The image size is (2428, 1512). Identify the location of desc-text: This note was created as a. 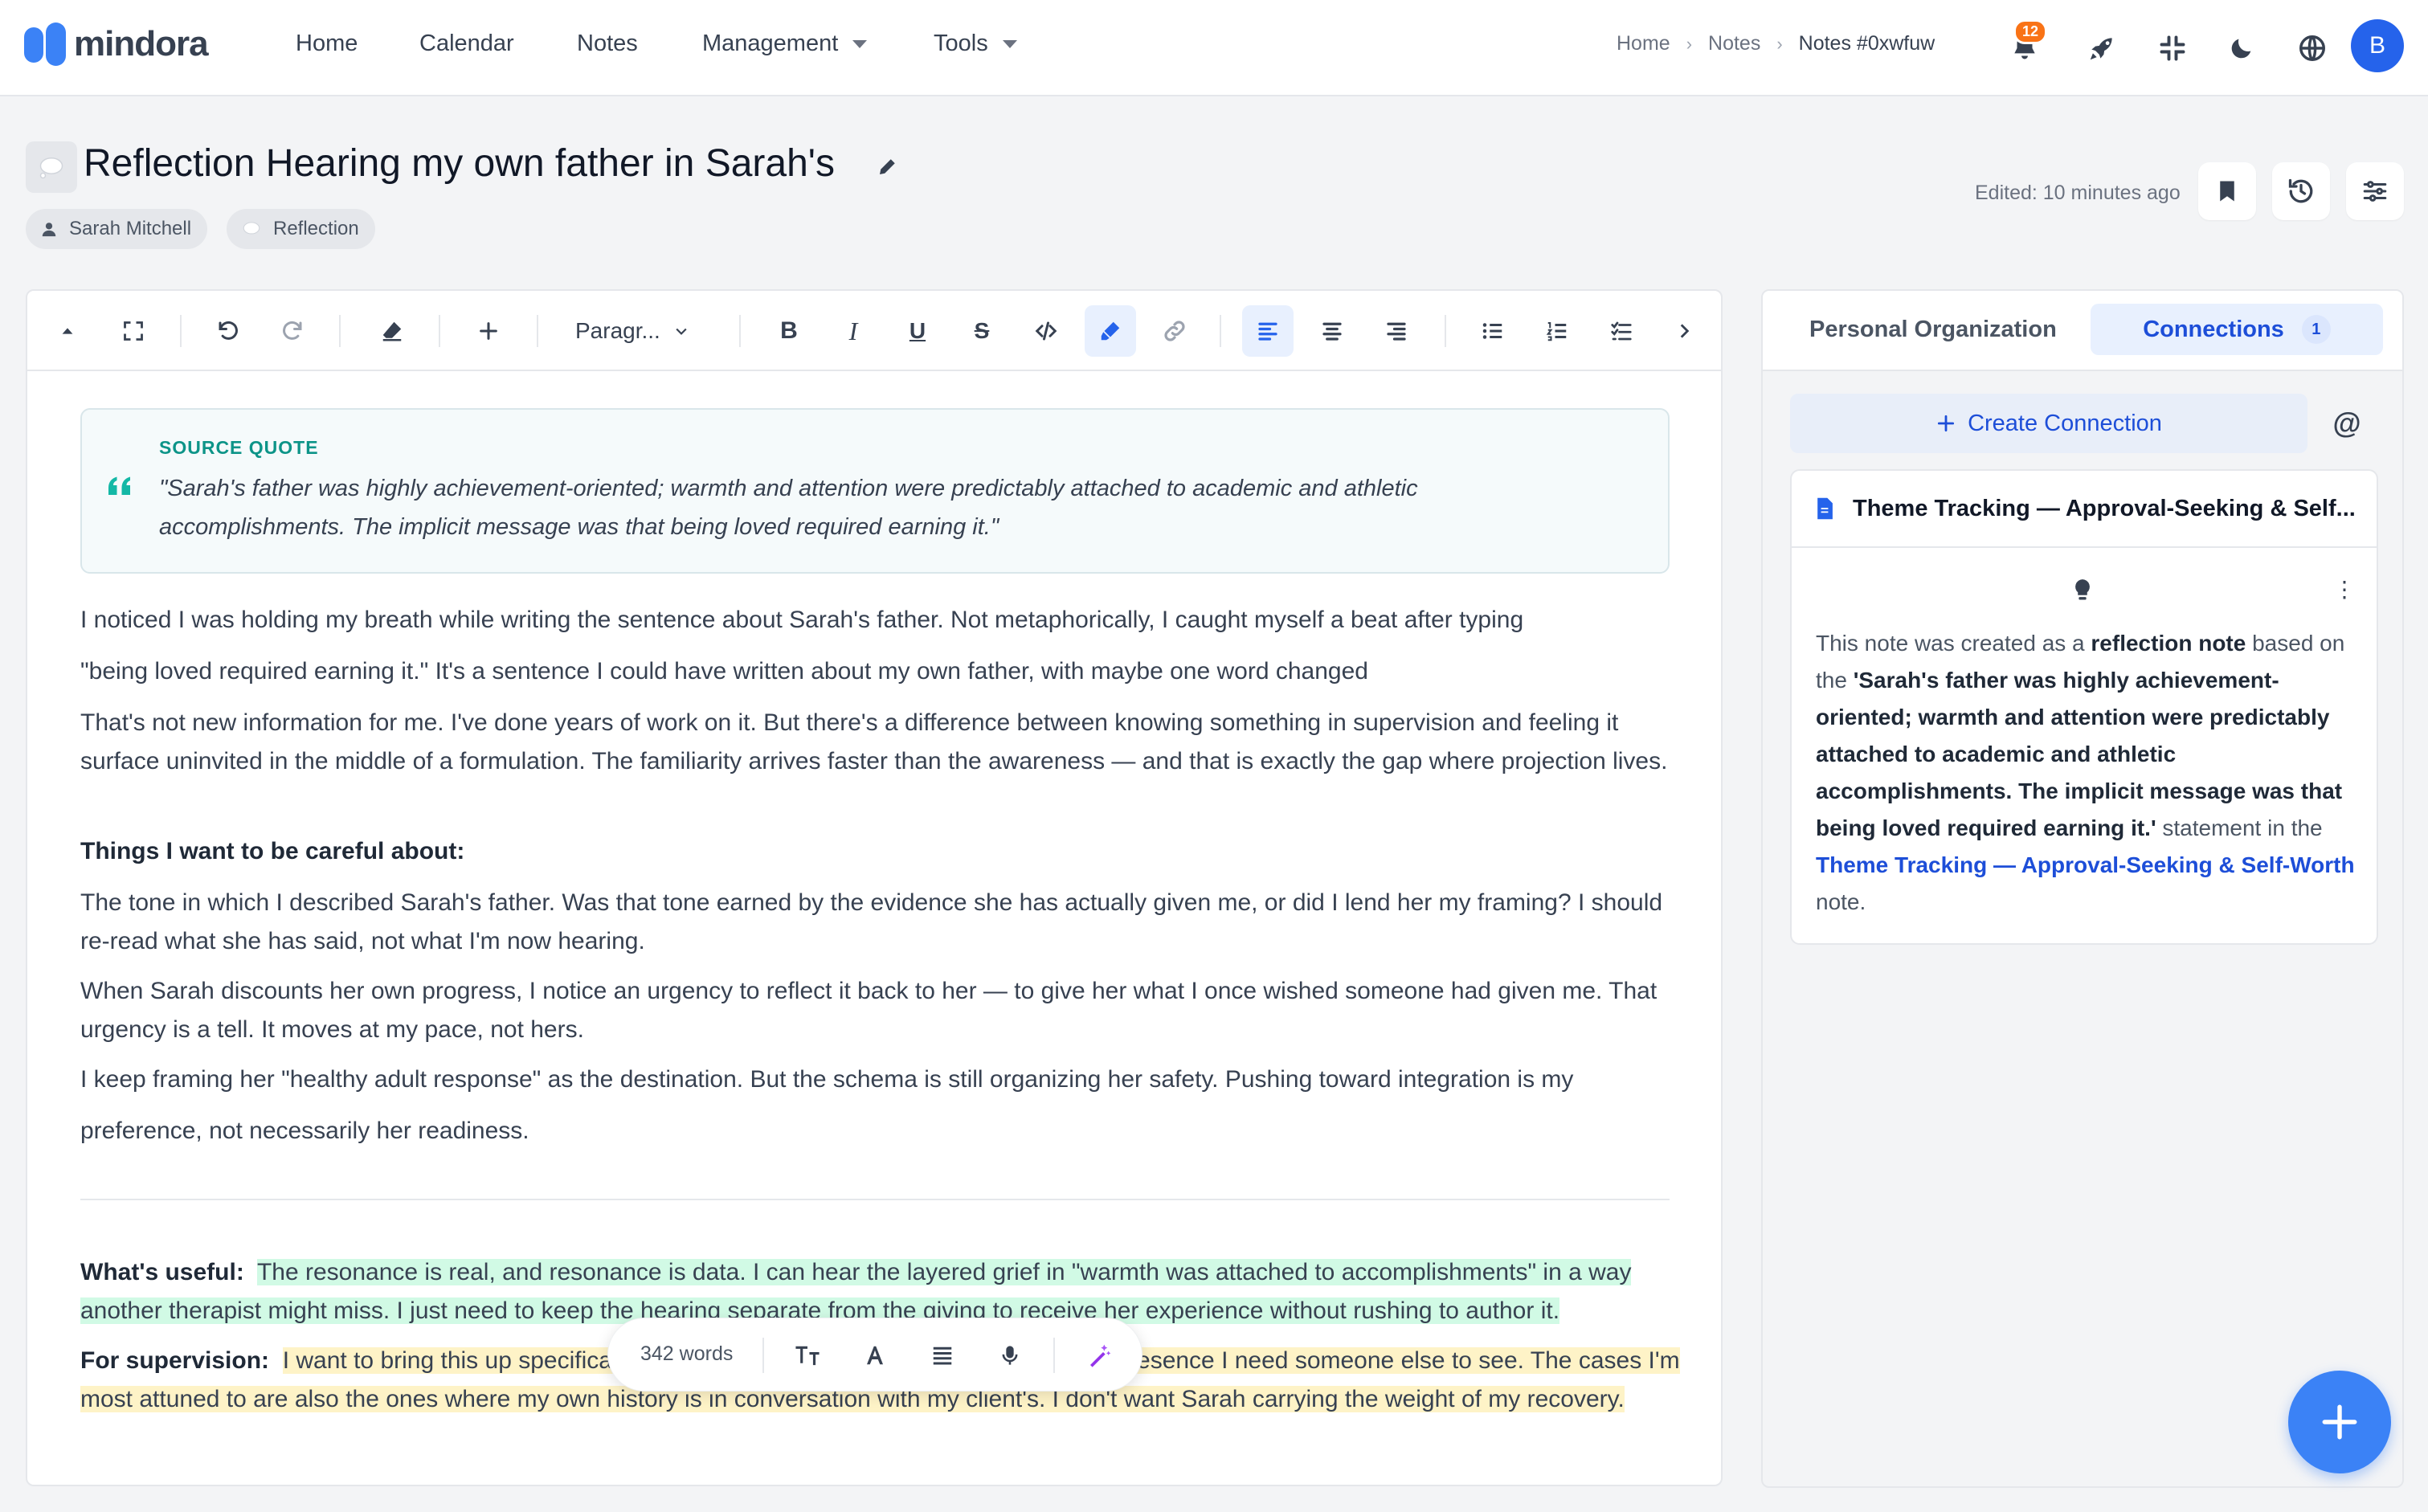
(1953, 643).